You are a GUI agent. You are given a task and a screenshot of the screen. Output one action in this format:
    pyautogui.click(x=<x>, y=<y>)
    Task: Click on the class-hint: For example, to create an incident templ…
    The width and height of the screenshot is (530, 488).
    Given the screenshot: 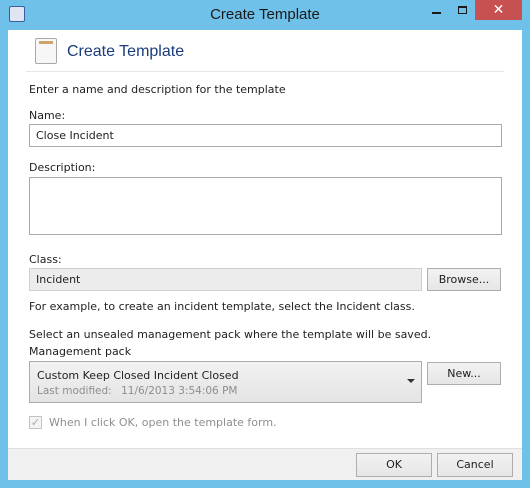 What is the action you would take?
    pyautogui.click(x=222, y=306)
    